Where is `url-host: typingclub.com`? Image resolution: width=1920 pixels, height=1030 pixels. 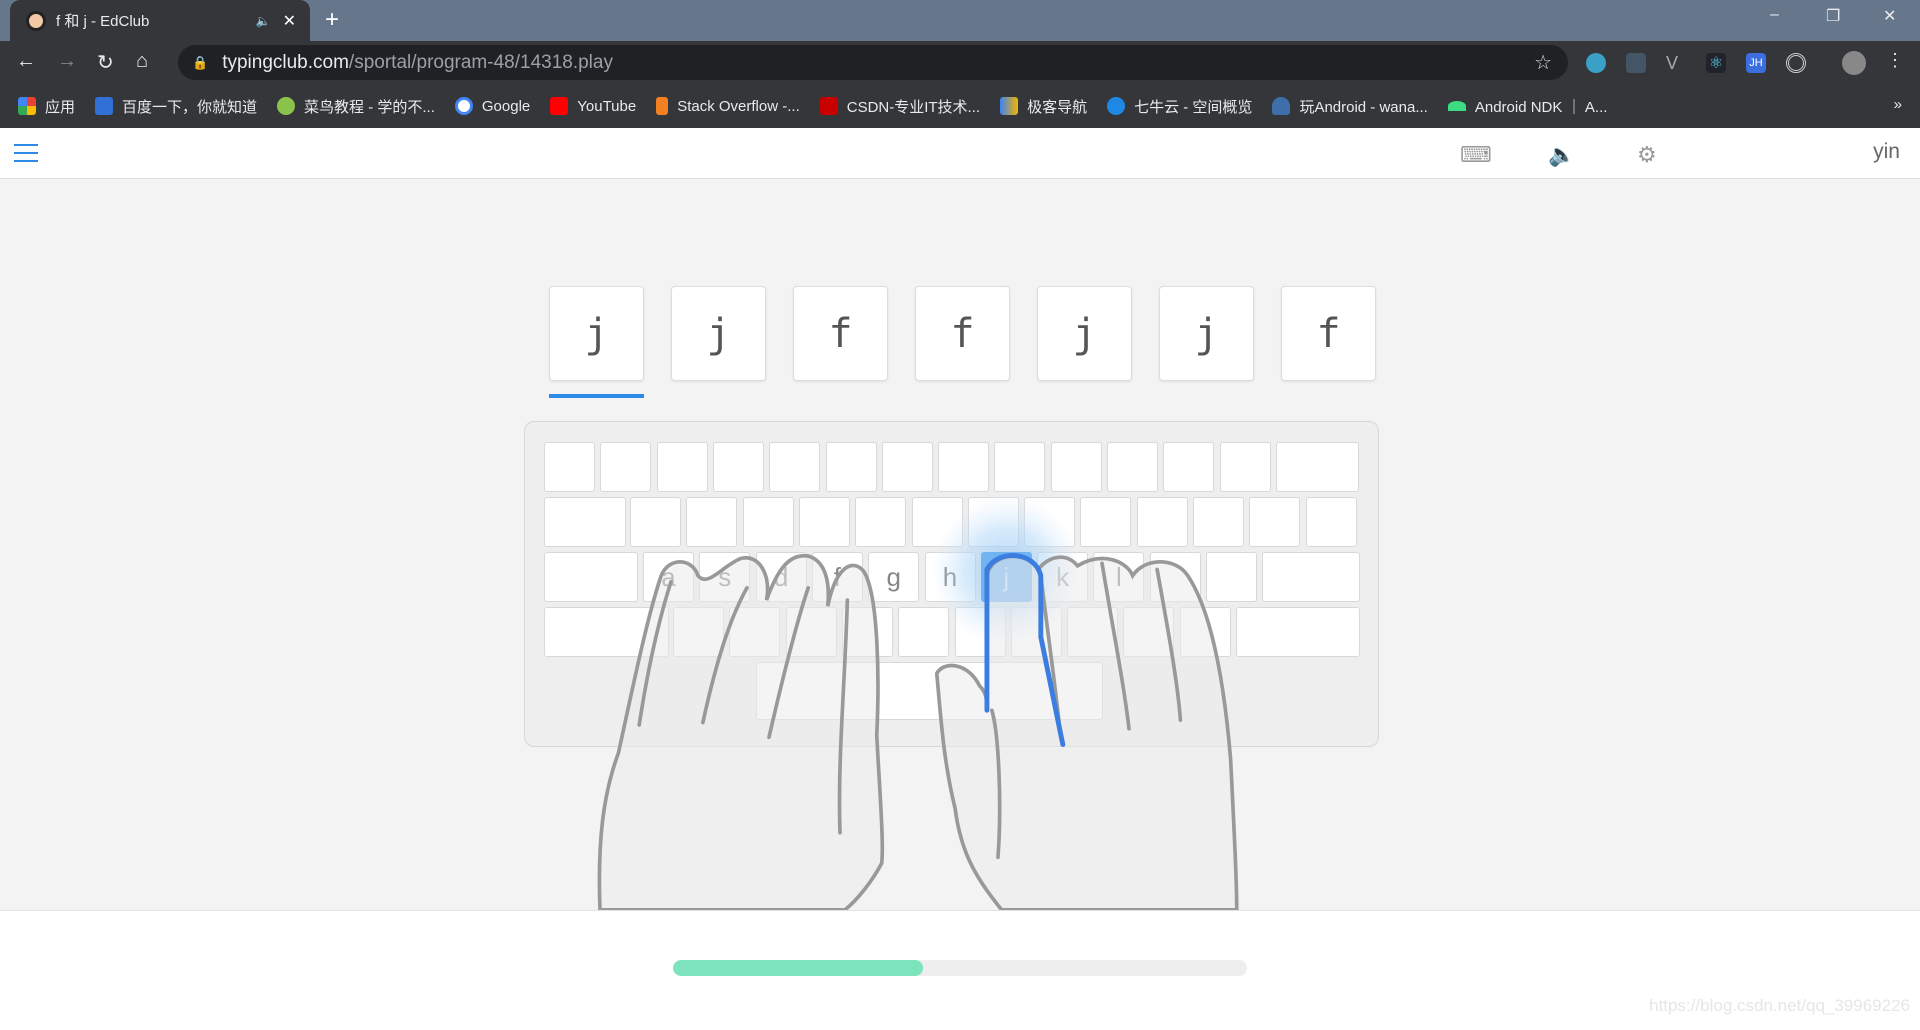
url-host: typingclub.com is located at coordinates (285, 62).